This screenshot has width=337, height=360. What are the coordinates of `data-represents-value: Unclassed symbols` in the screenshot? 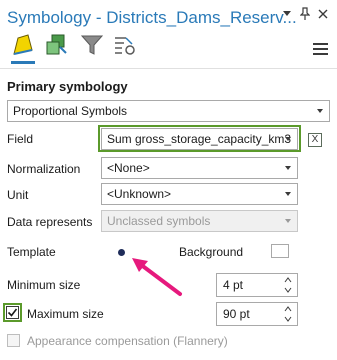 It's located at (159, 221).